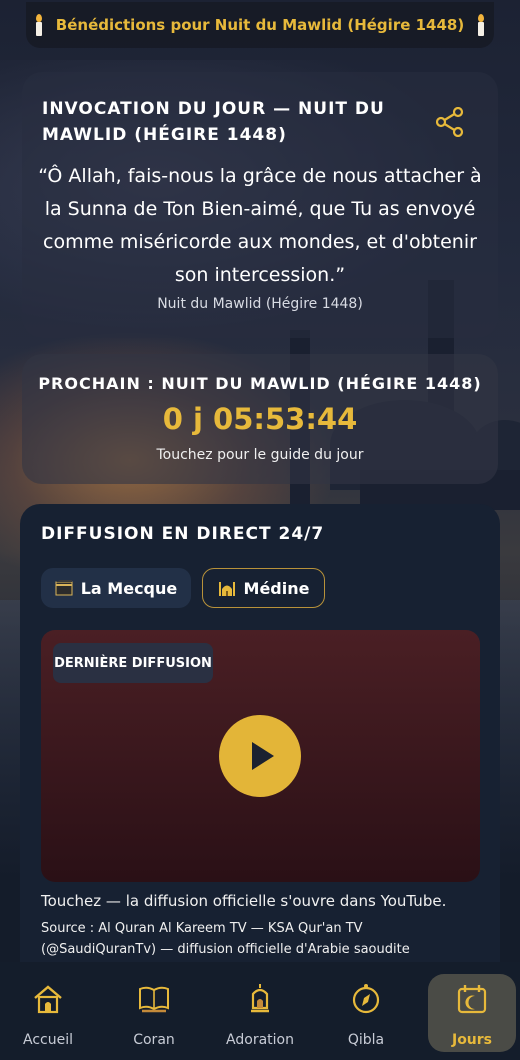 The width and height of the screenshot is (520, 1060). I want to click on video-badge: DERNIÈRE DIFFUSION, so click(133, 663).